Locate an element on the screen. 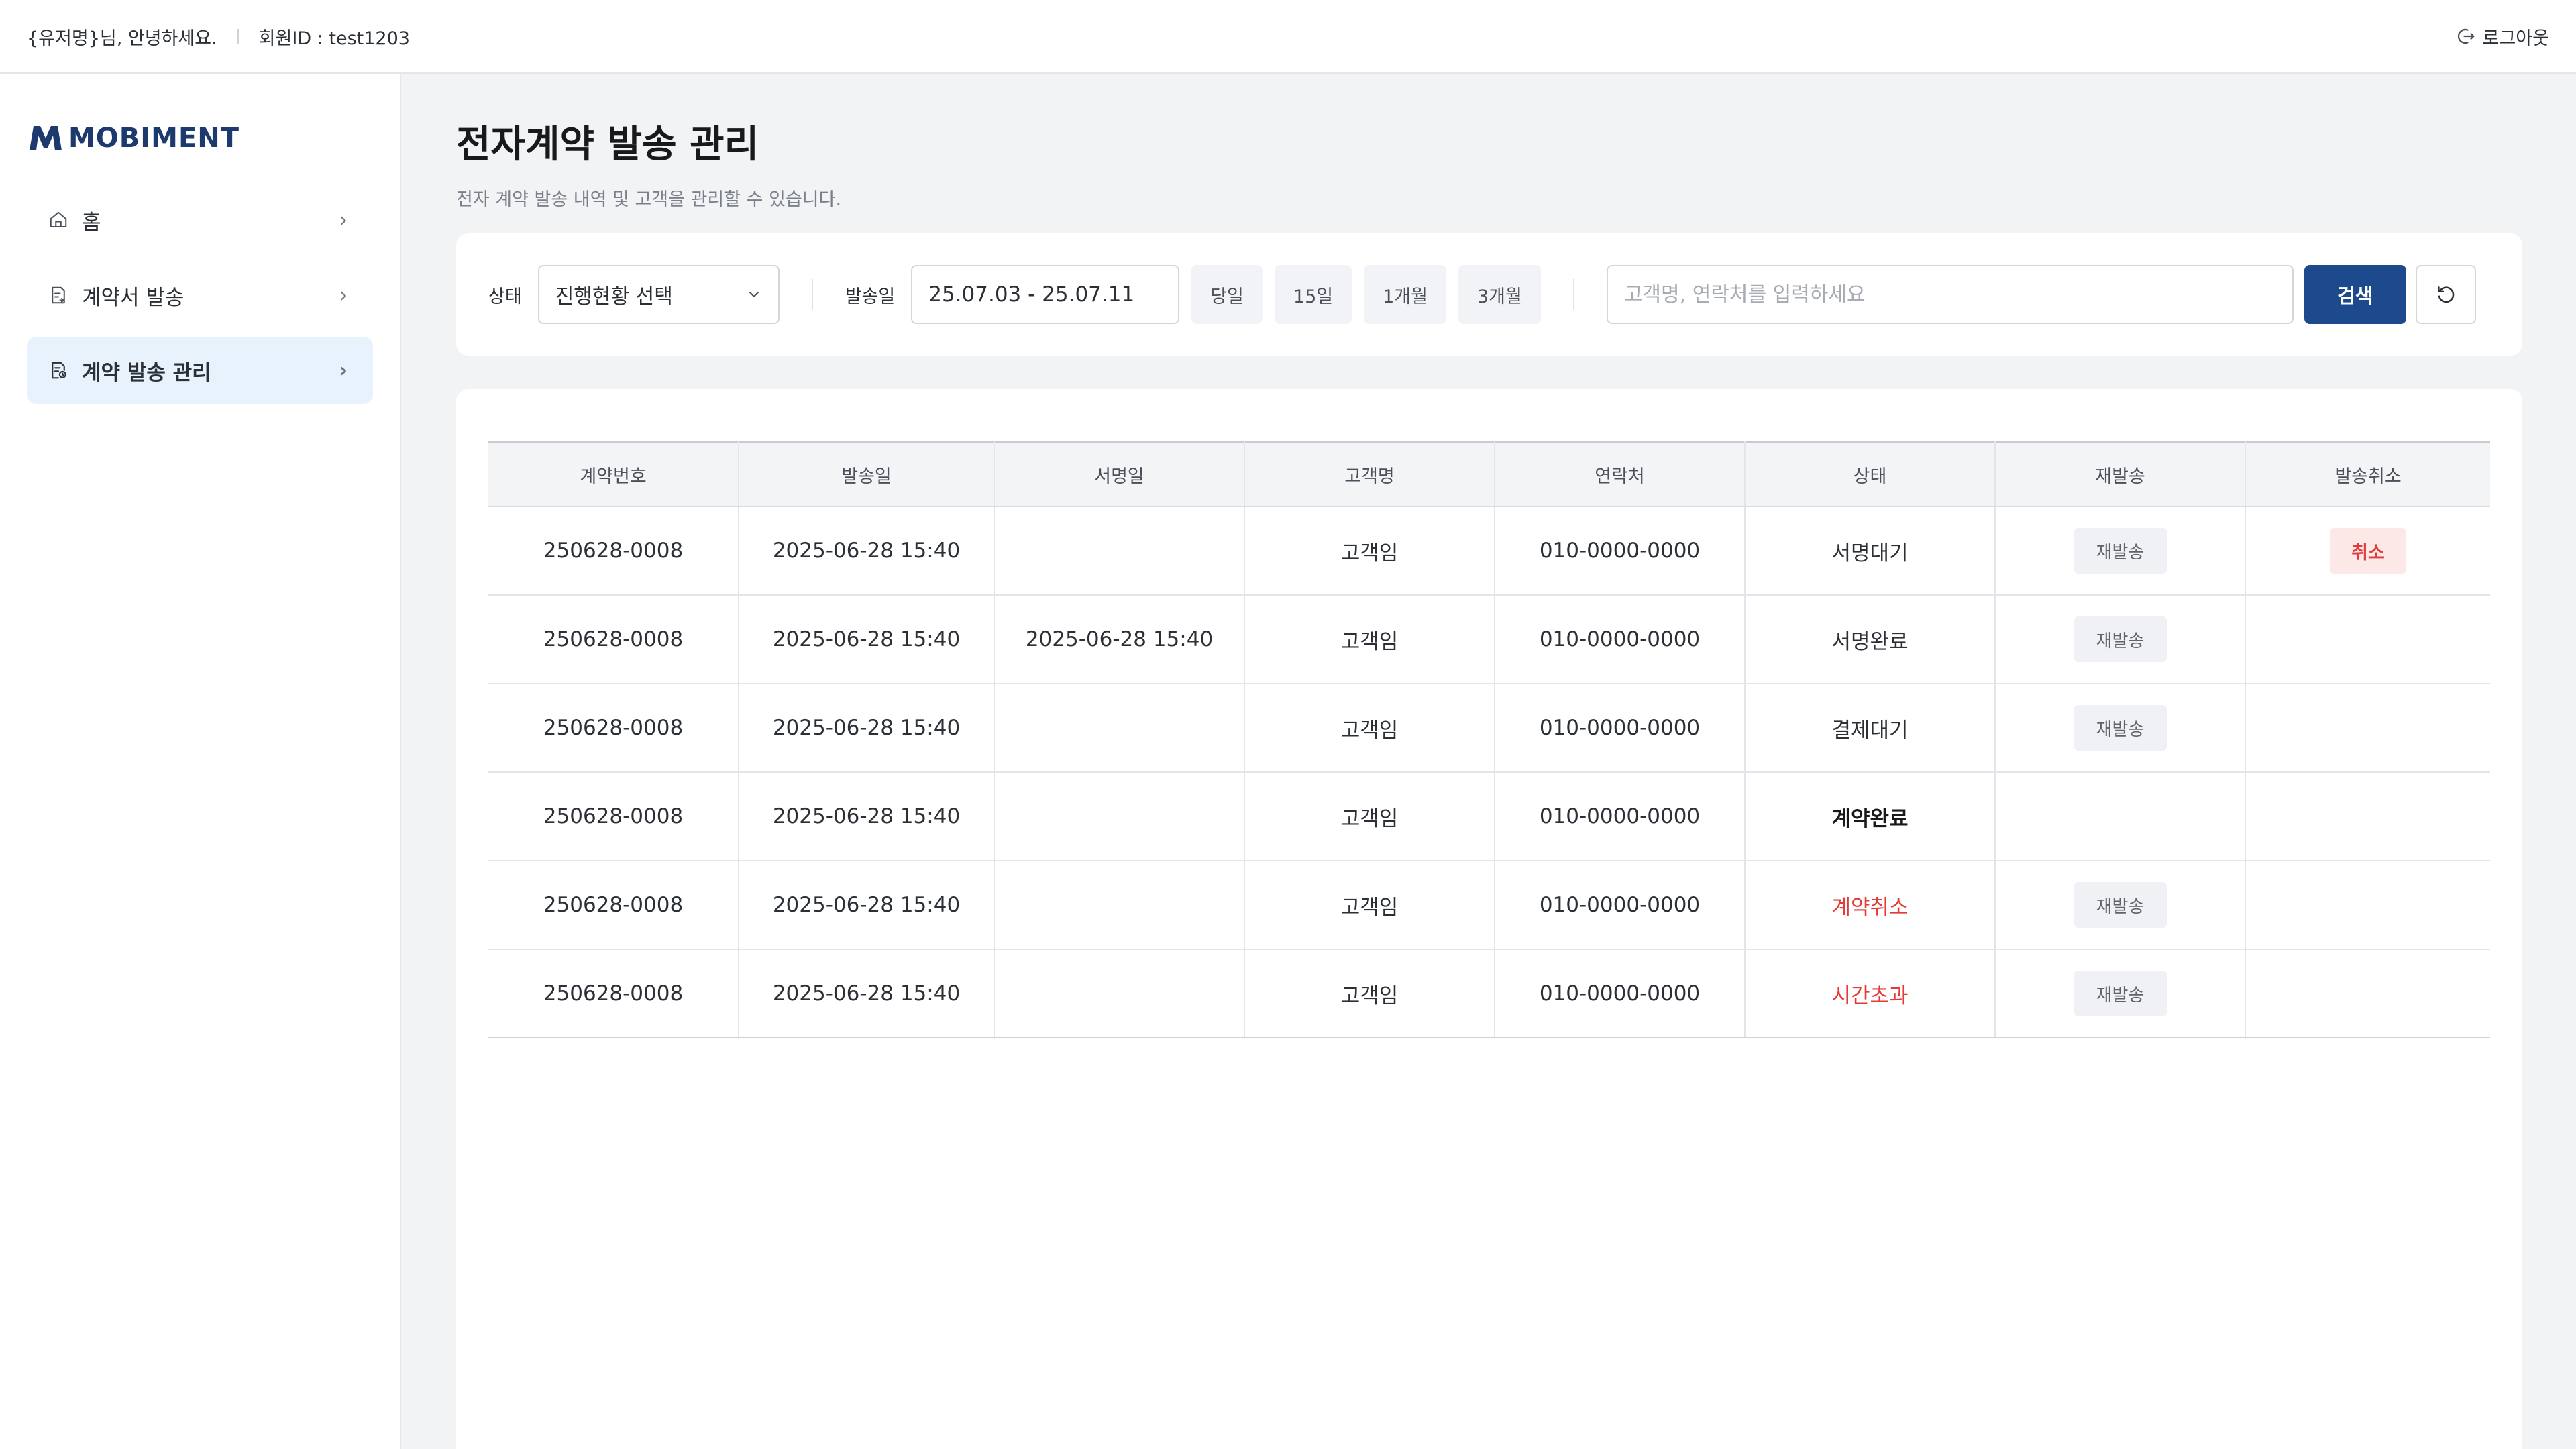  logo-mark-icon is located at coordinates (45, 138).